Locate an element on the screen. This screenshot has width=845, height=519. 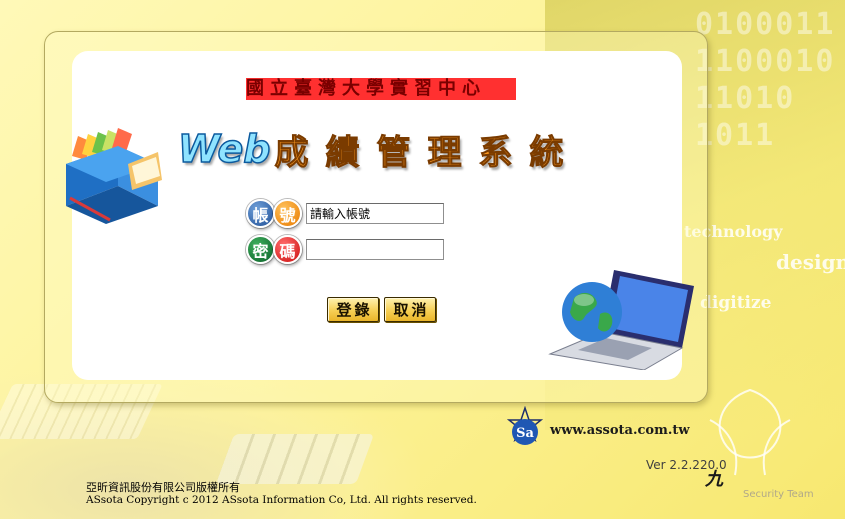
bg-word-digitize: digitize is located at coordinates (736, 303).